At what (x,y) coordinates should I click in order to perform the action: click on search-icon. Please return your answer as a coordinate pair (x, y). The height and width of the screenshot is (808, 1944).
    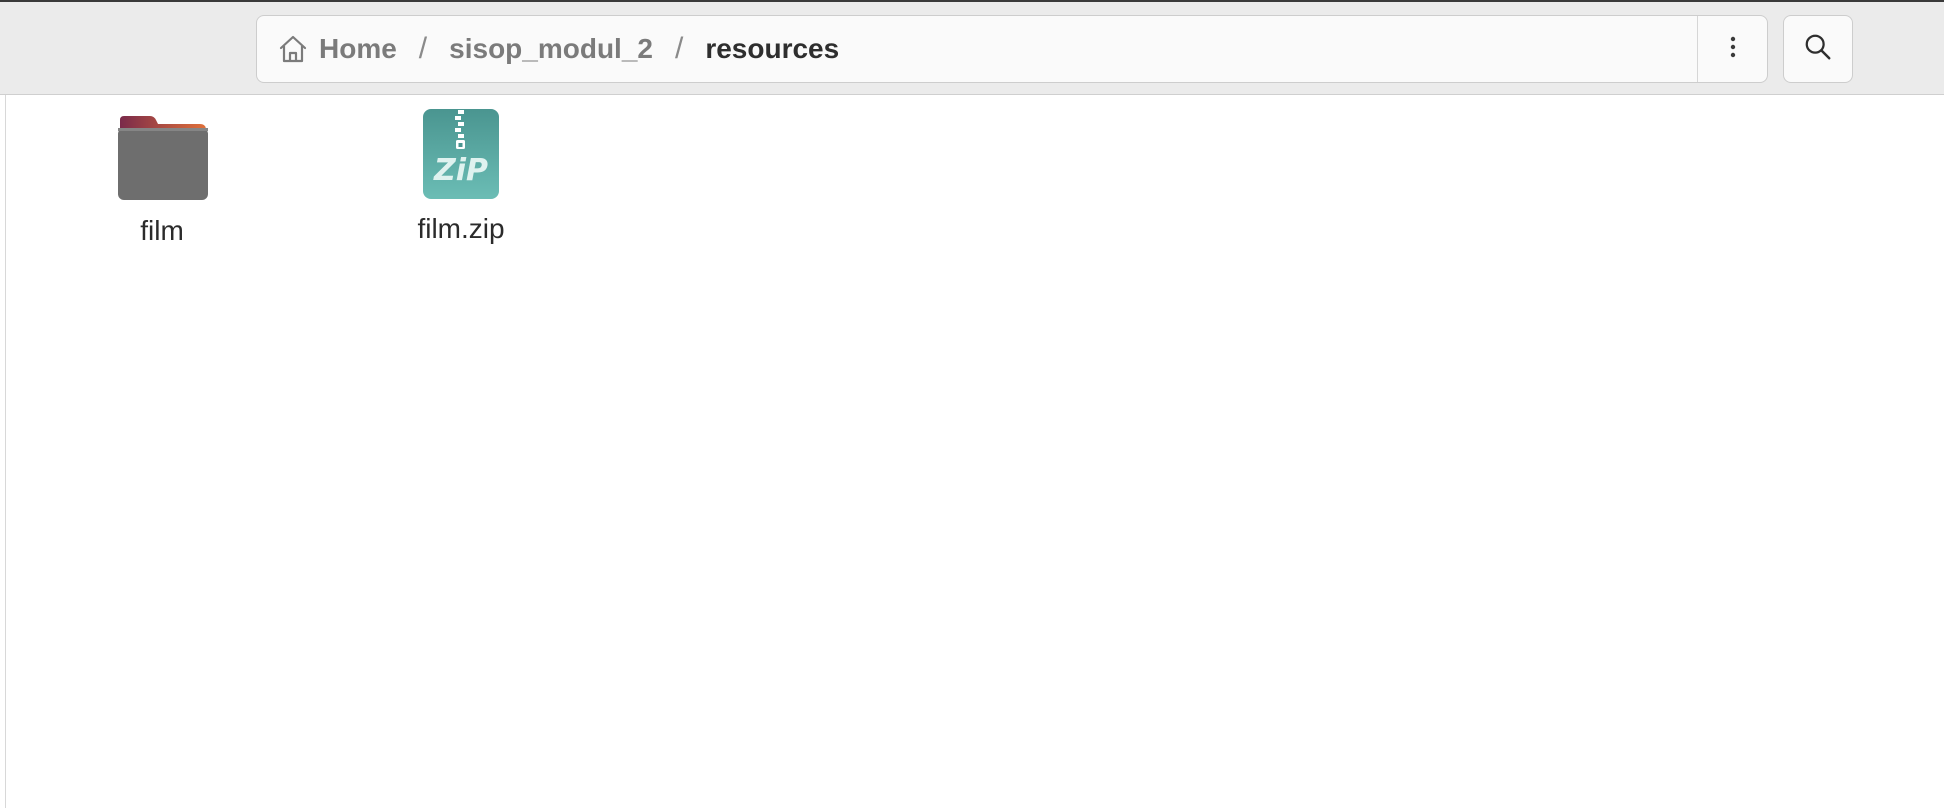
    Looking at the image, I should click on (1818, 49).